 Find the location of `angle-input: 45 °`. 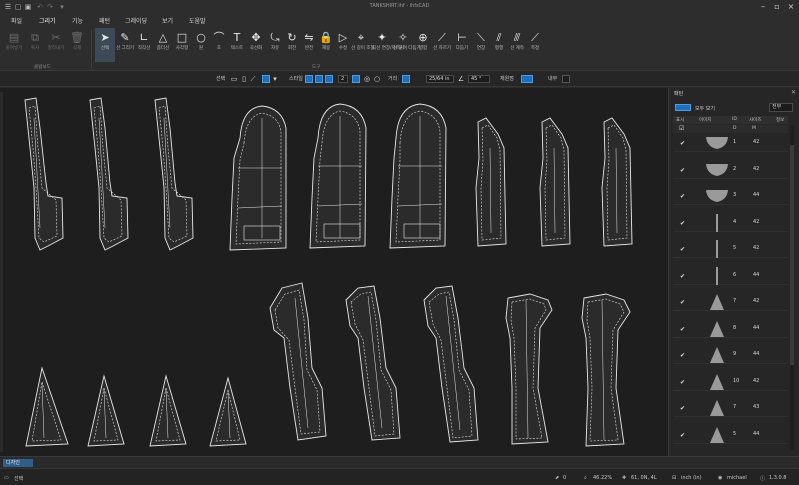

angle-input: 45 ° is located at coordinates (479, 79).